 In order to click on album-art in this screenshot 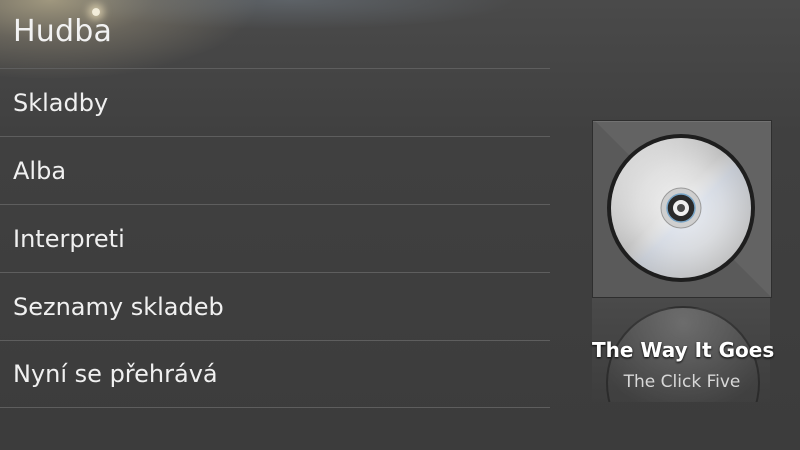, I will do `click(682, 209)`.